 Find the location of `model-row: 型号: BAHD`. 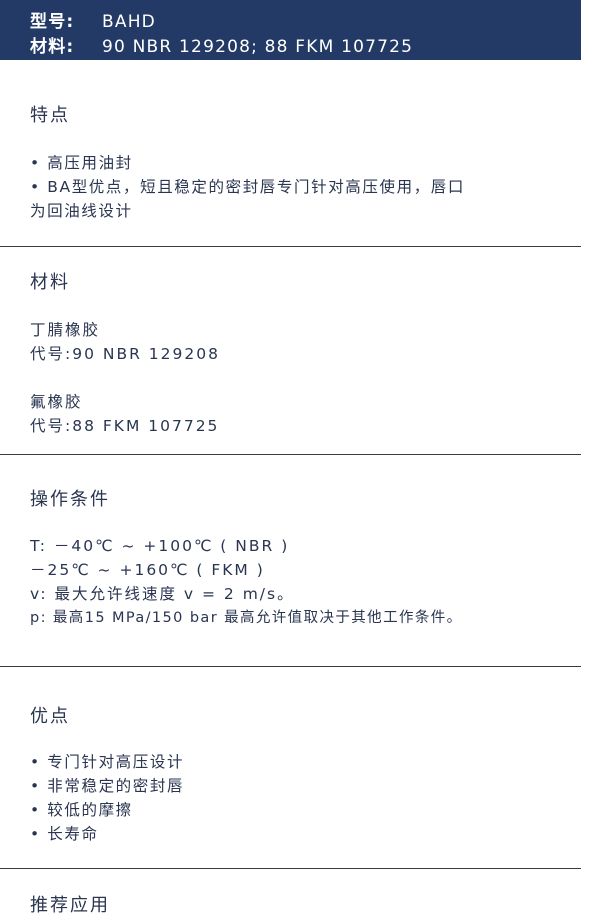

model-row: 型号: BAHD is located at coordinates (93, 19).